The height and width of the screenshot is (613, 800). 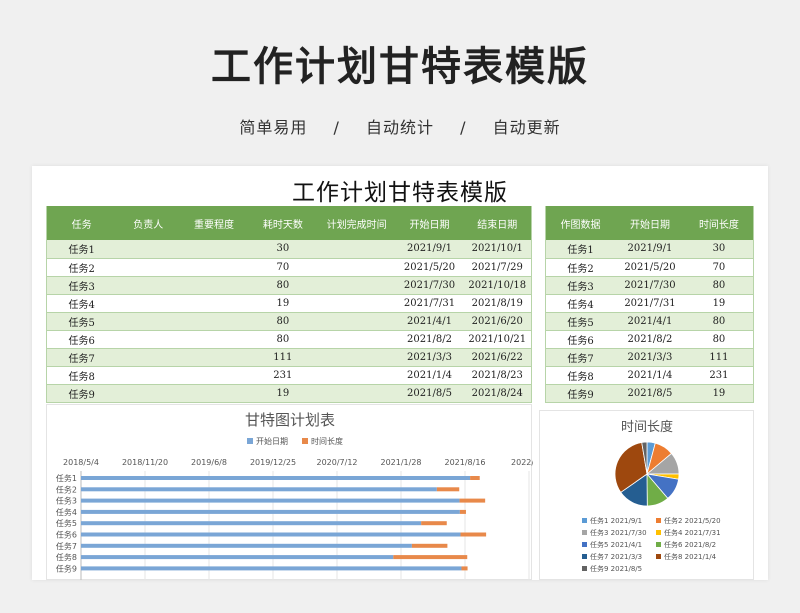 I want to click on table-cell: 2021/10/21, so click(x=497, y=339).